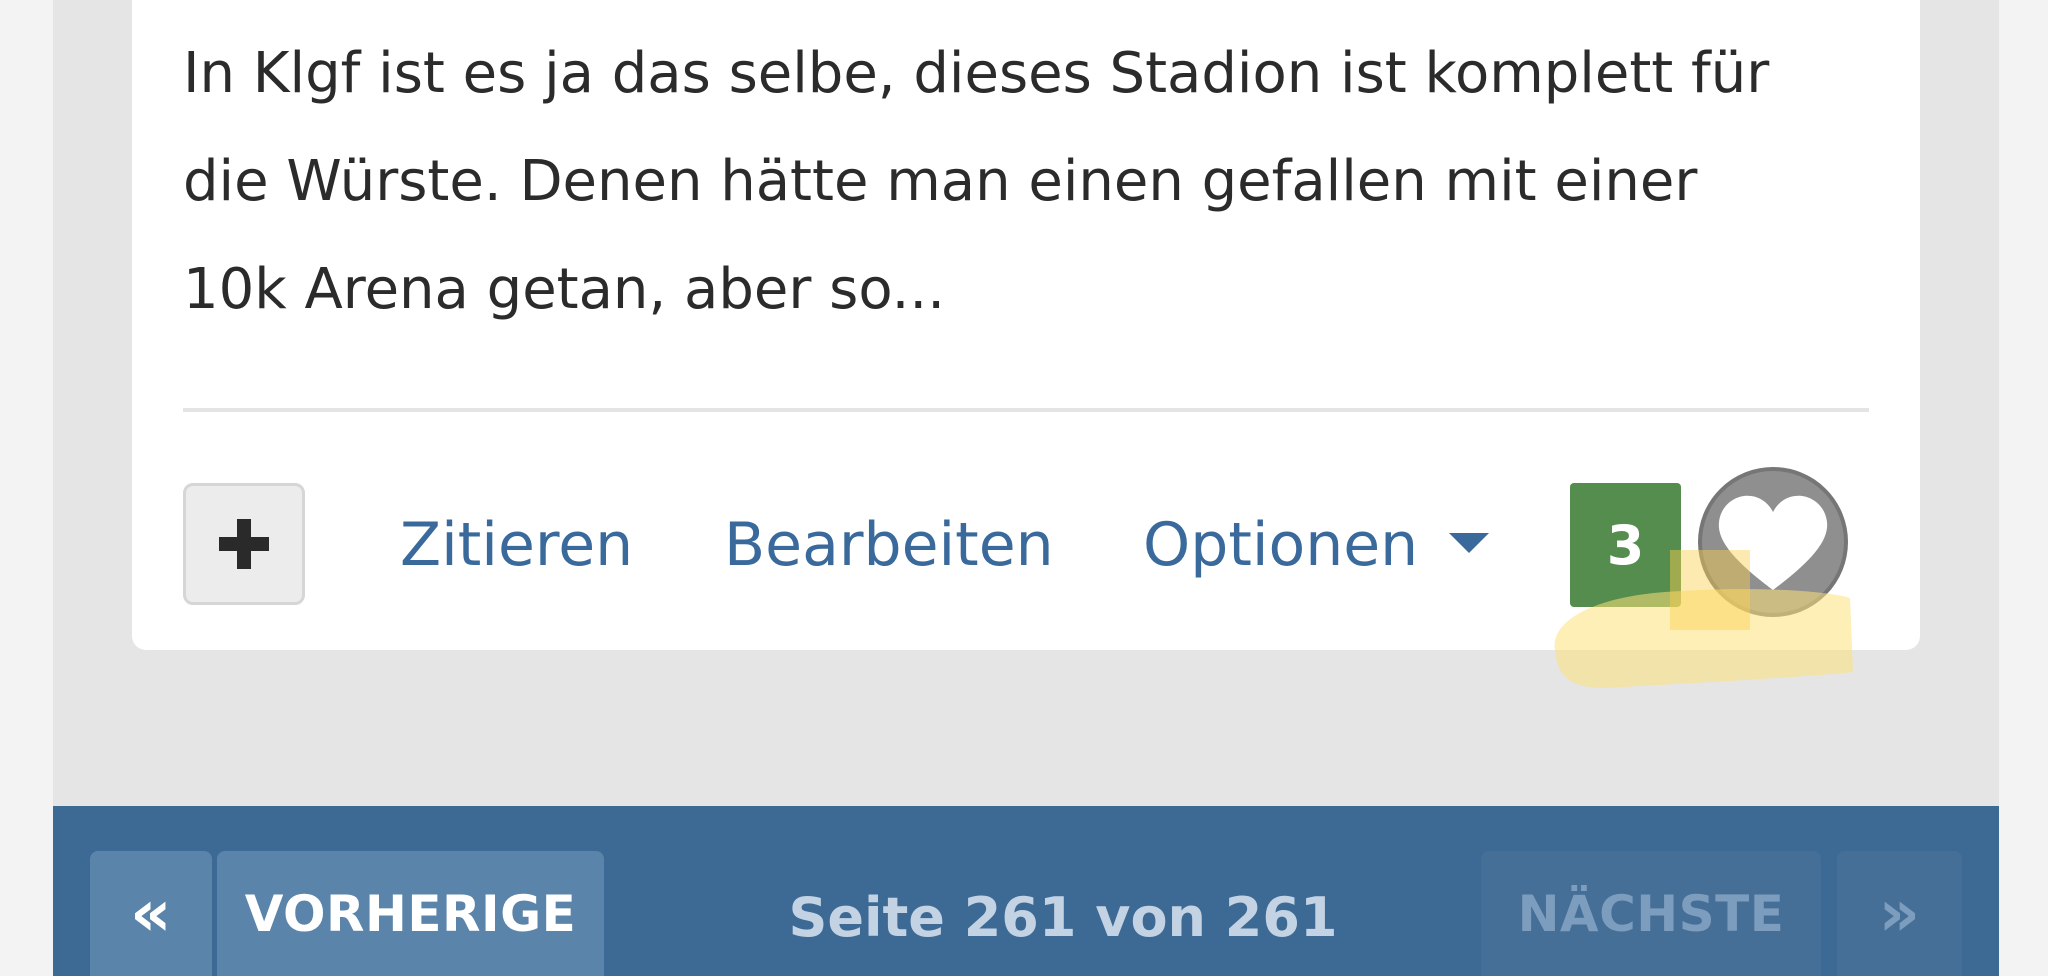  I want to click on double-chevron-left-icon: «, so click(151, 913).